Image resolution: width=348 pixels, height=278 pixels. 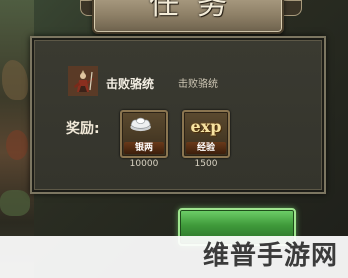 I want to click on window-title-banner: 任务, so click(x=188, y=17).